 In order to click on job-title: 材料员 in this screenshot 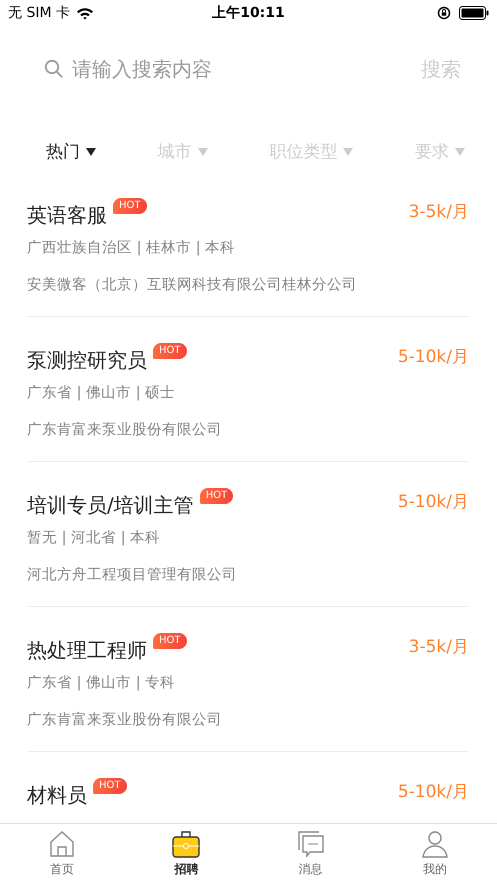, I will do `click(57, 795)`.